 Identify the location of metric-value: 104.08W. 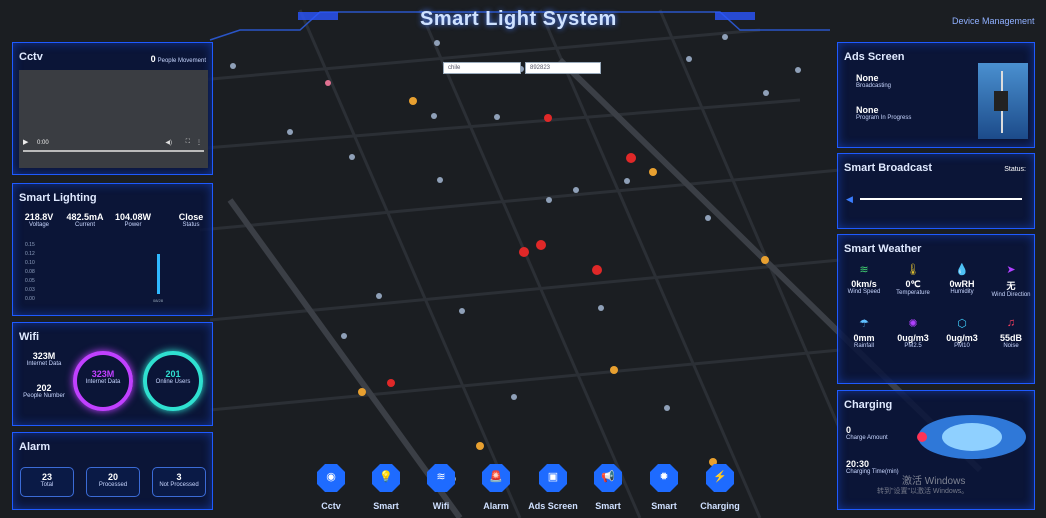
(133, 217).